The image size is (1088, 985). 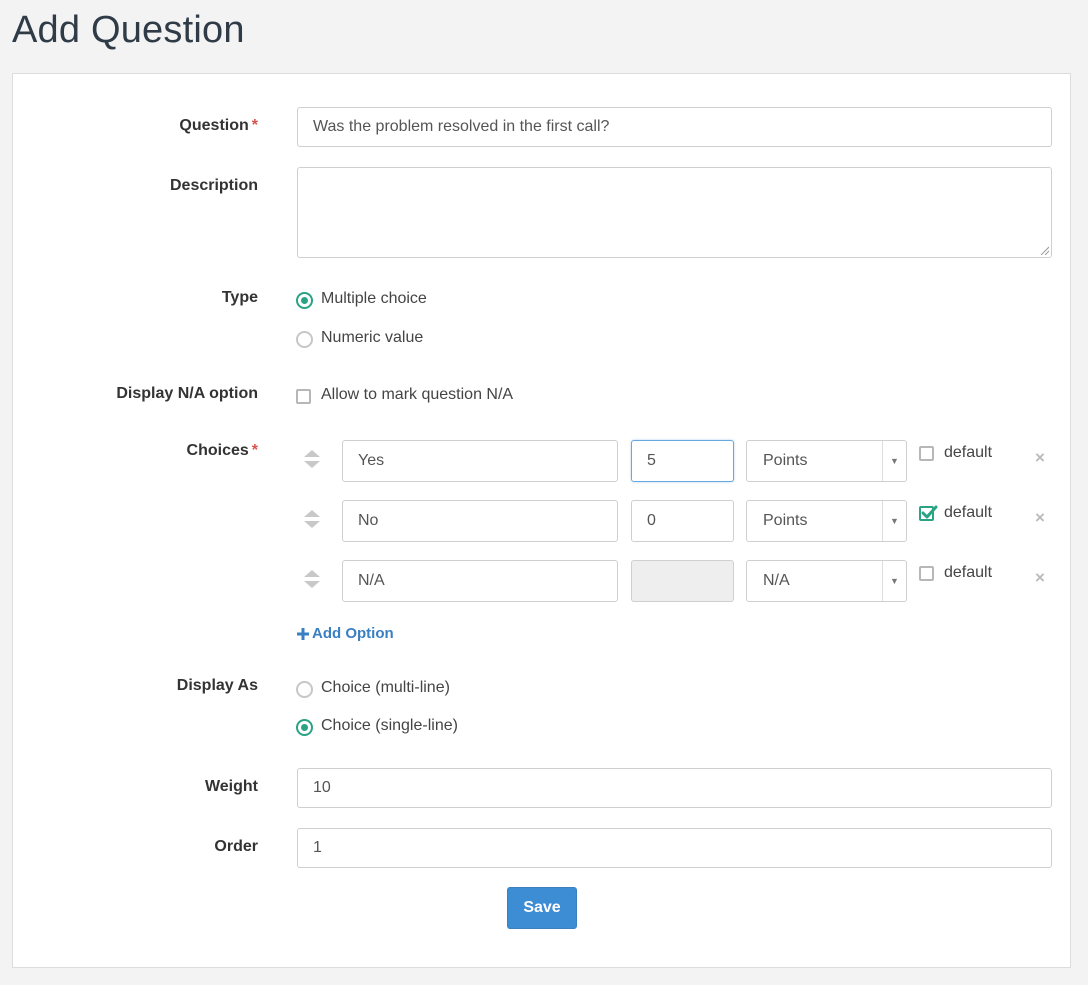 What do you see at coordinates (218, 125) in the screenshot?
I see `question-label: Question *` at bounding box center [218, 125].